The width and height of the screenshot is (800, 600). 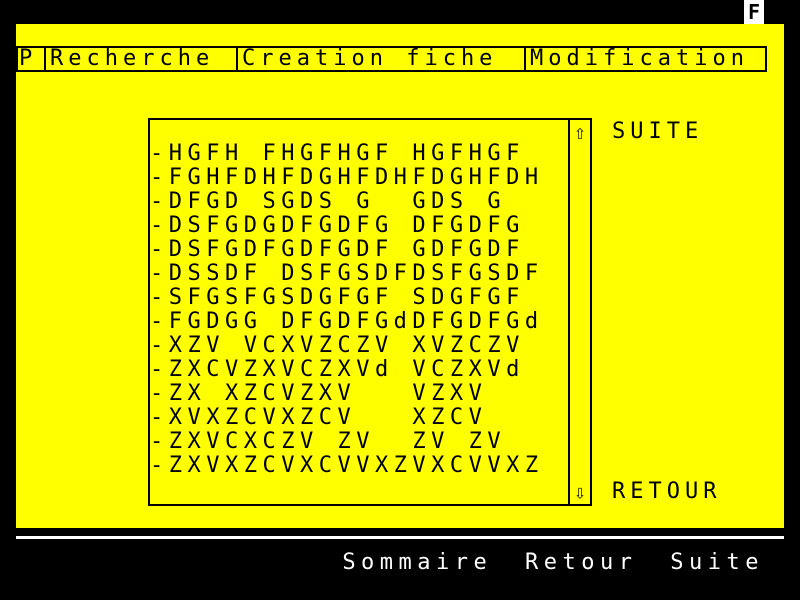 What do you see at coordinates (581, 562) in the screenshot?
I see `retour-button: Retour` at bounding box center [581, 562].